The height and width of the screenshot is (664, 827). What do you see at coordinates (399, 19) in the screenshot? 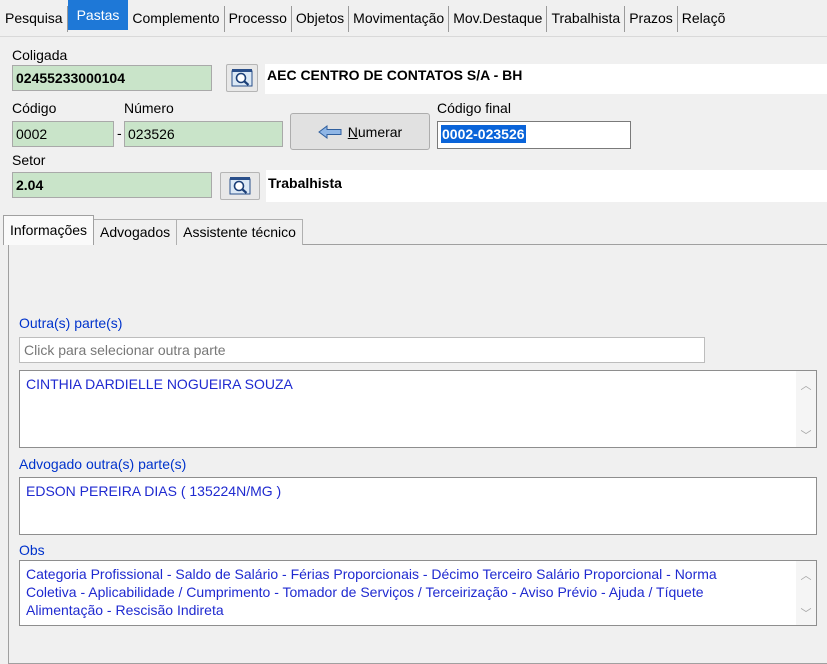
I see `tab-movimentacao: Movimentação` at bounding box center [399, 19].